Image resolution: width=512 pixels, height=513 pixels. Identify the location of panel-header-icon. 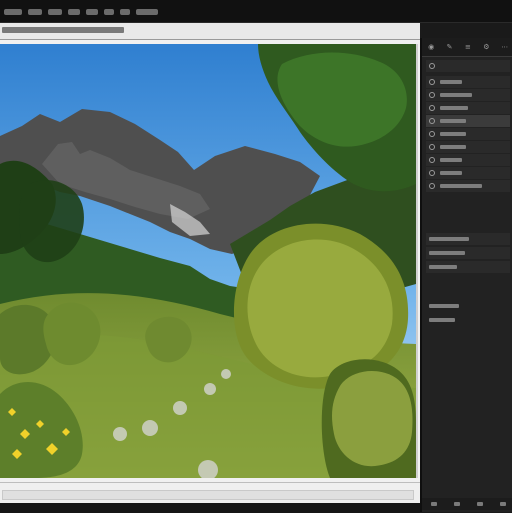
(432, 66).